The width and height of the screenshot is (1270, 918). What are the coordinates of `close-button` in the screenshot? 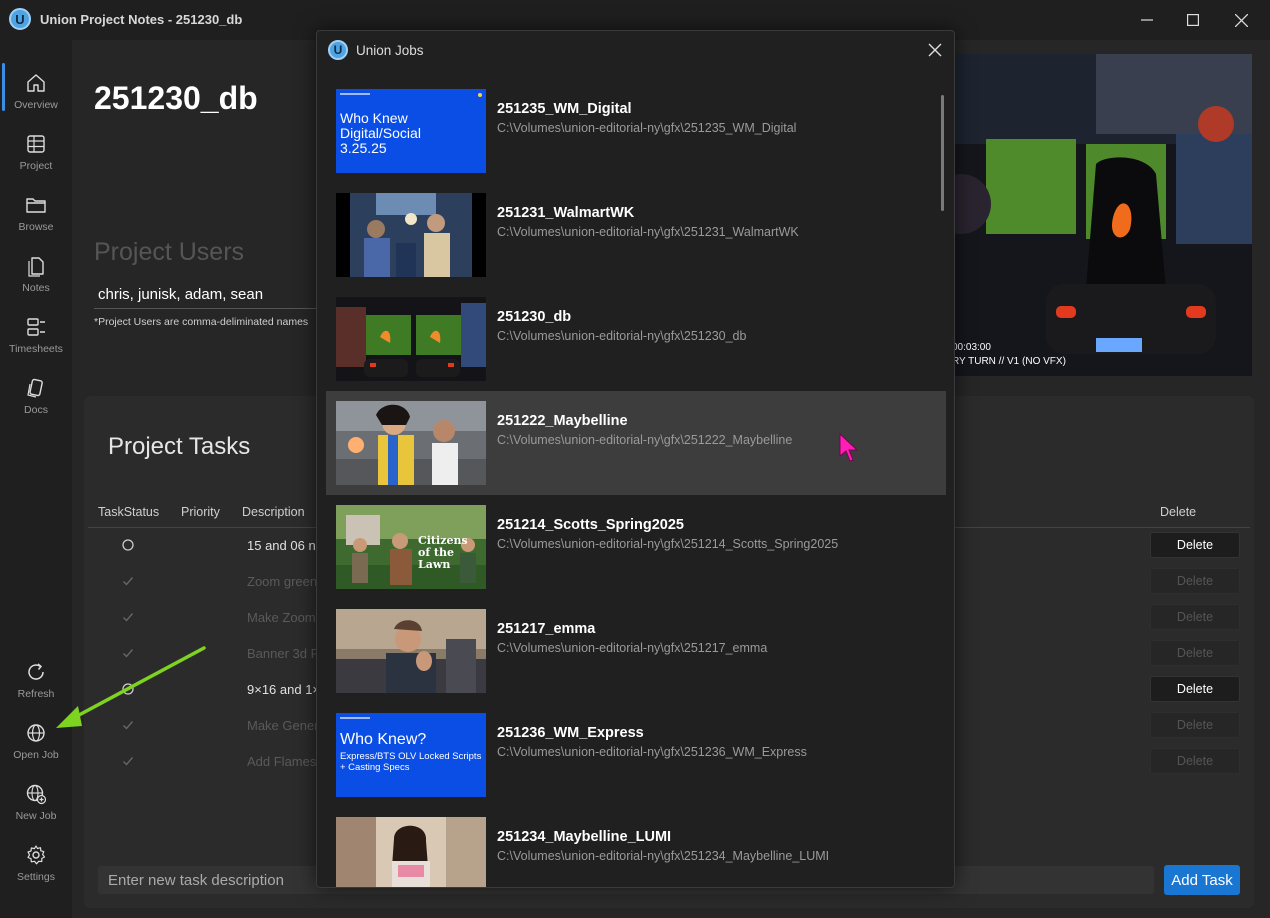 It's located at (1241, 20).